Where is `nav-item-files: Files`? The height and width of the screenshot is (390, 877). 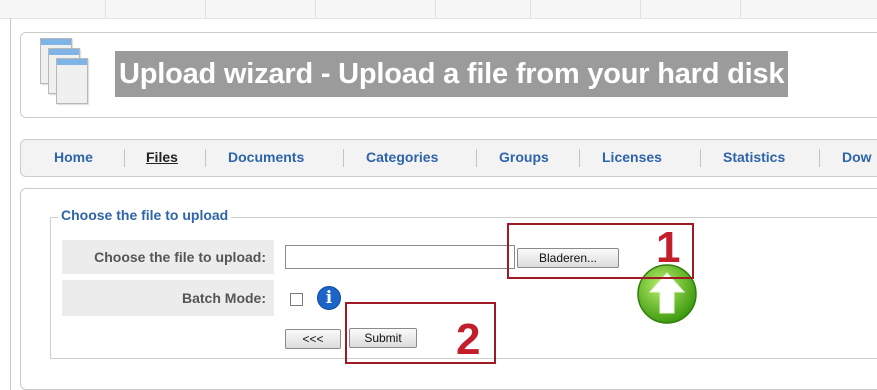
nav-item-files: Files is located at coordinates (162, 157).